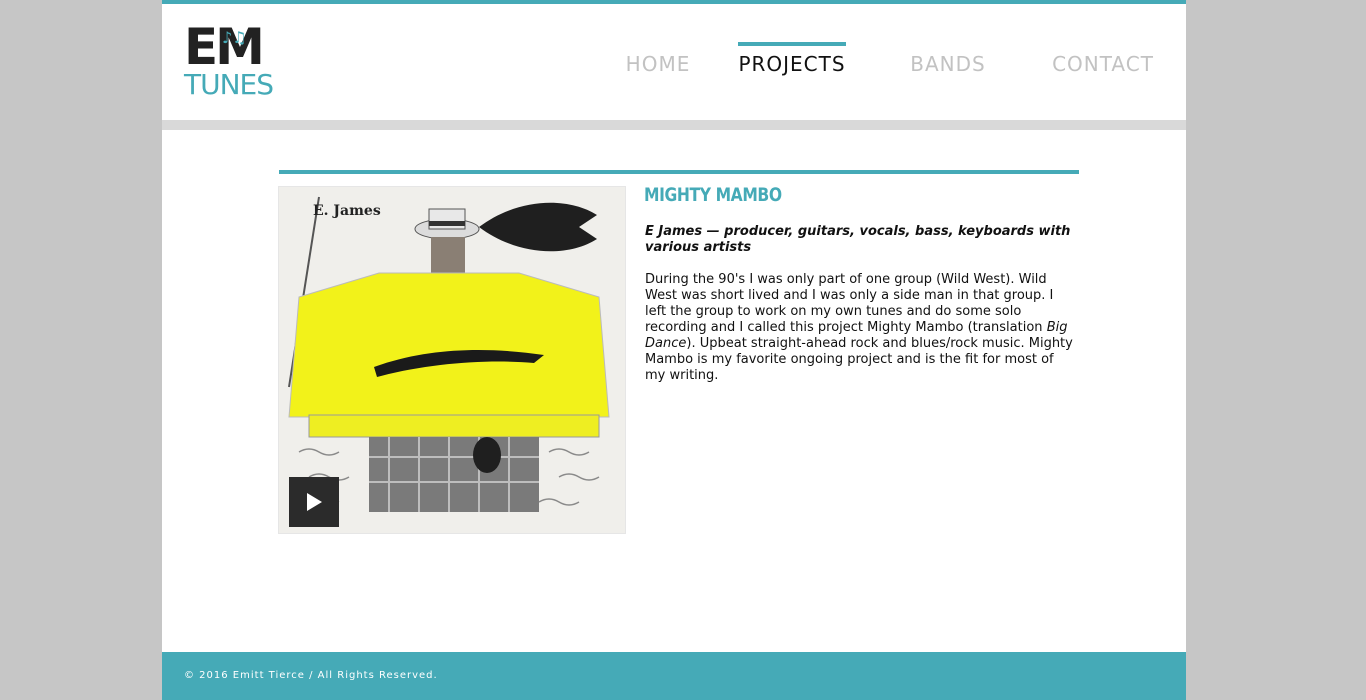 The width and height of the screenshot is (1366, 700). What do you see at coordinates (452, 360) in the screenshot?
I see `album-cover: E. James` at bounding box center [452, 360].